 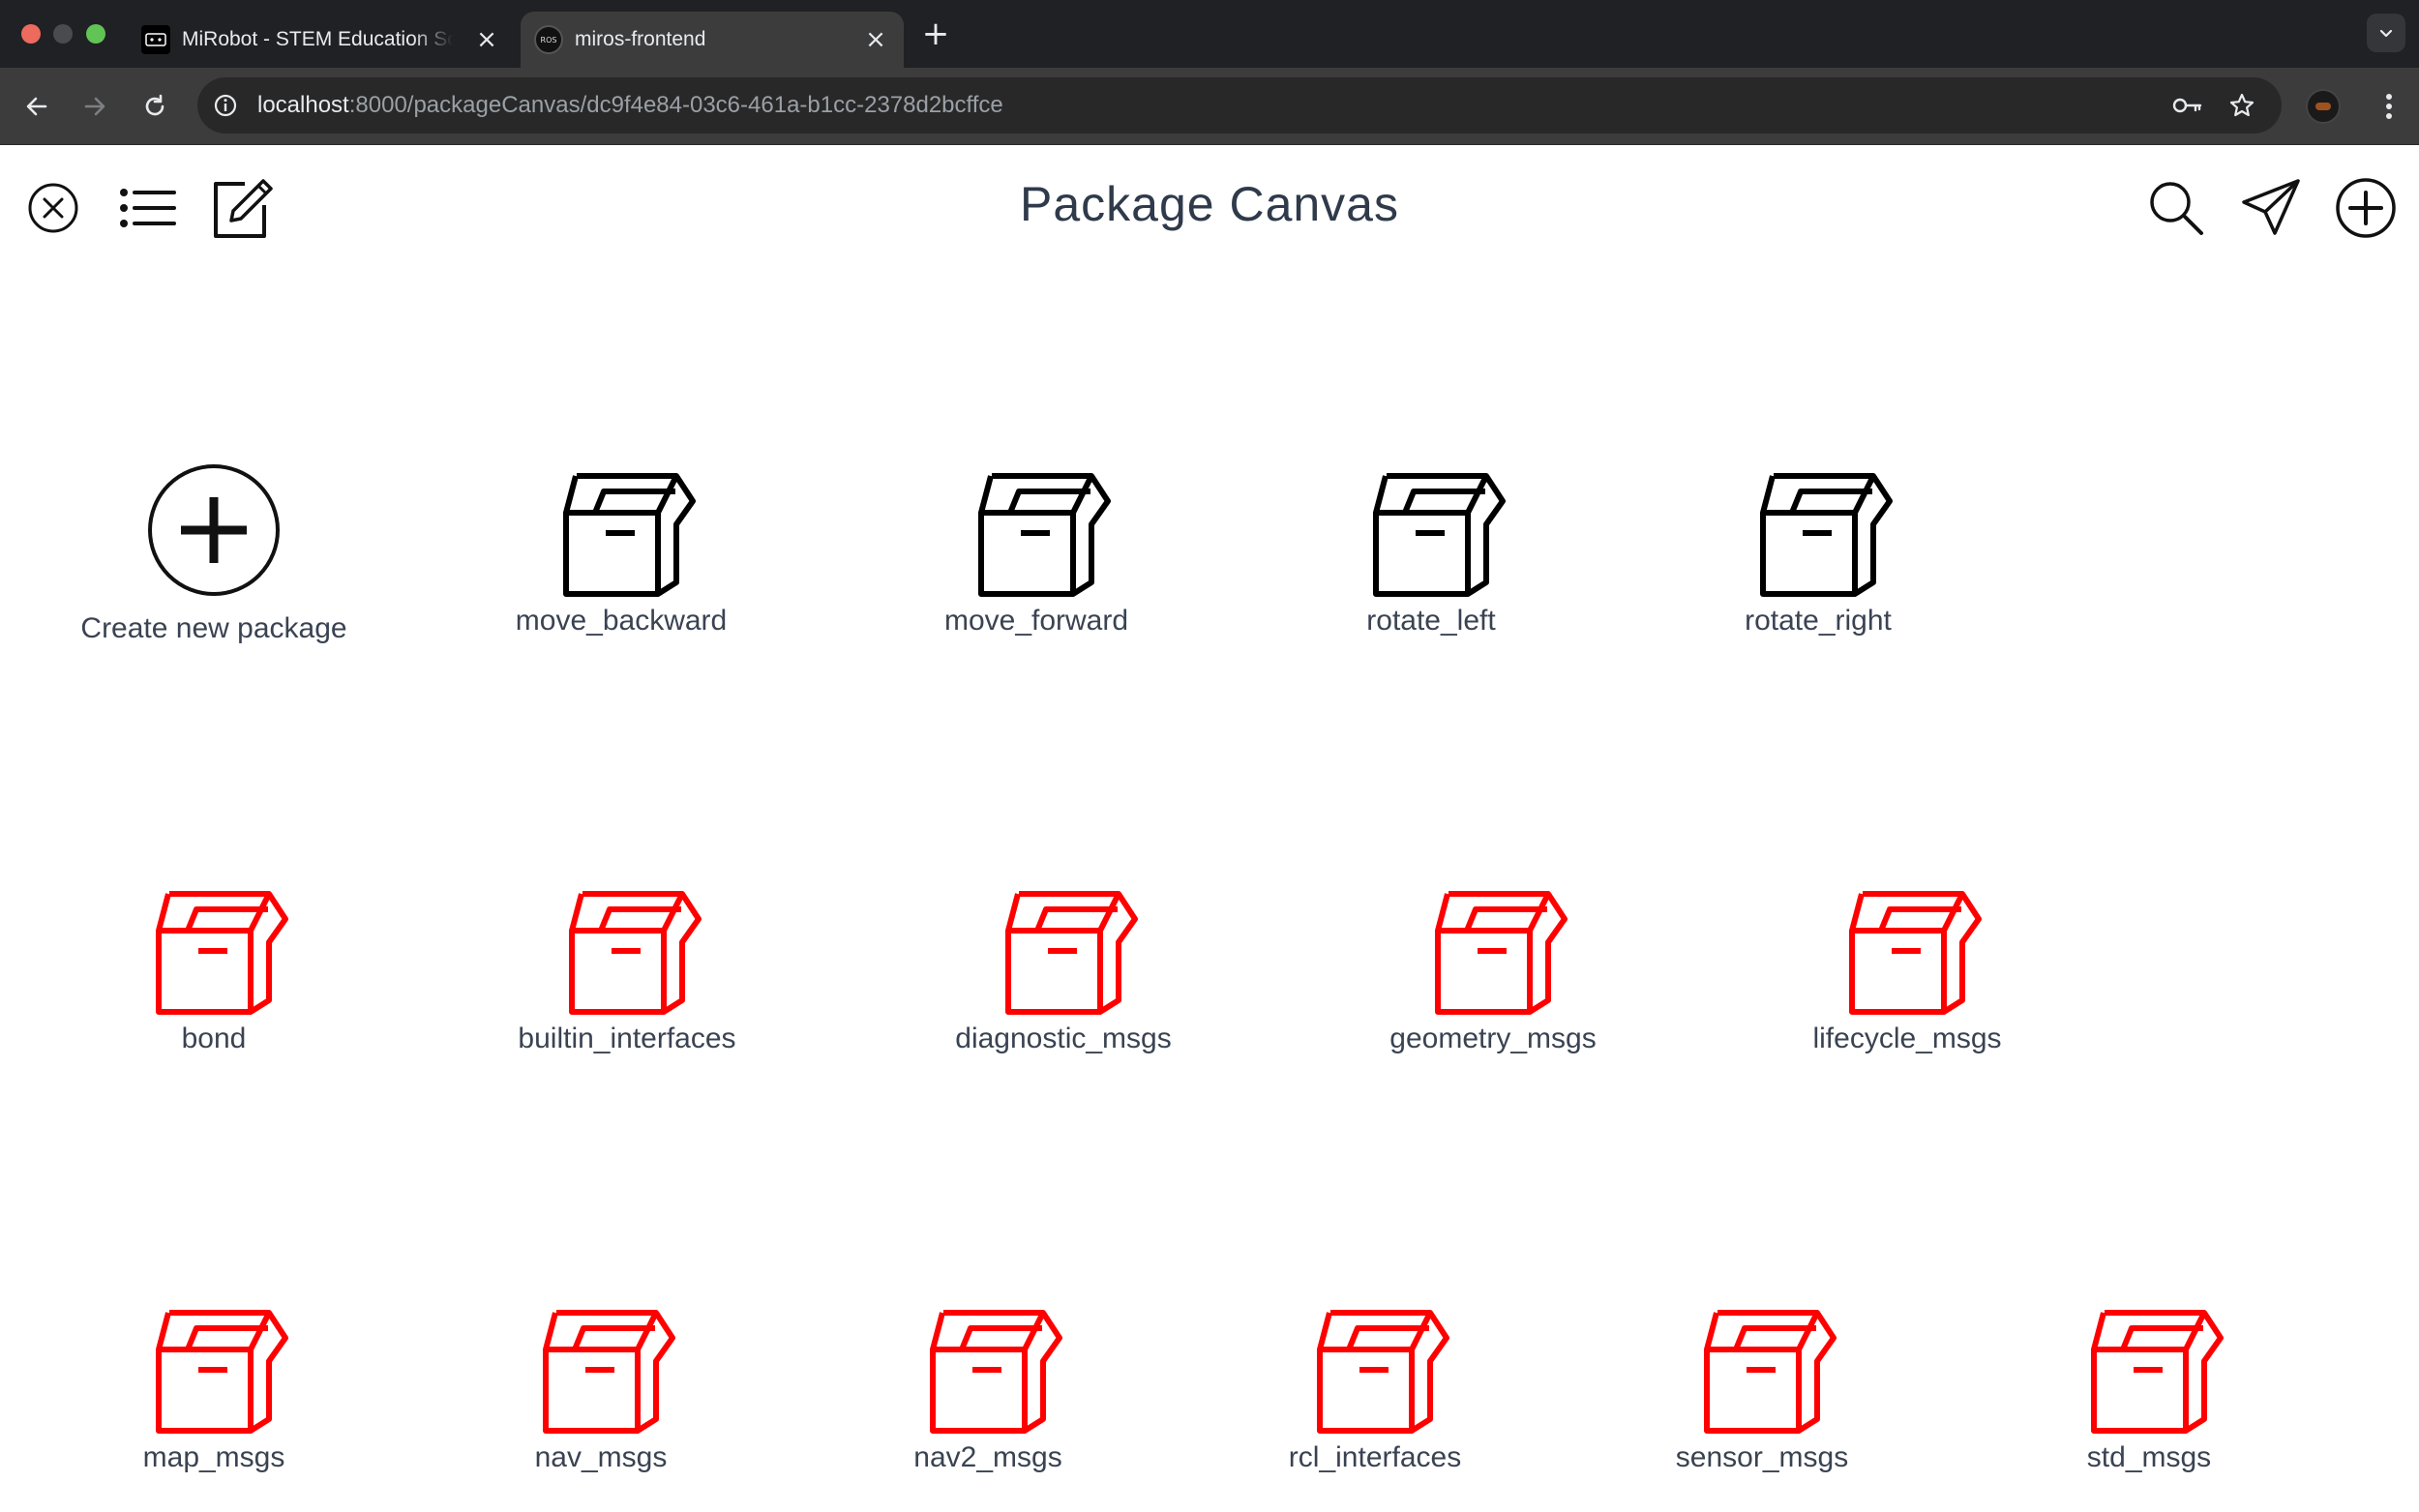 I want to click on chevron-down-icon, so click(x=2386, y=34).